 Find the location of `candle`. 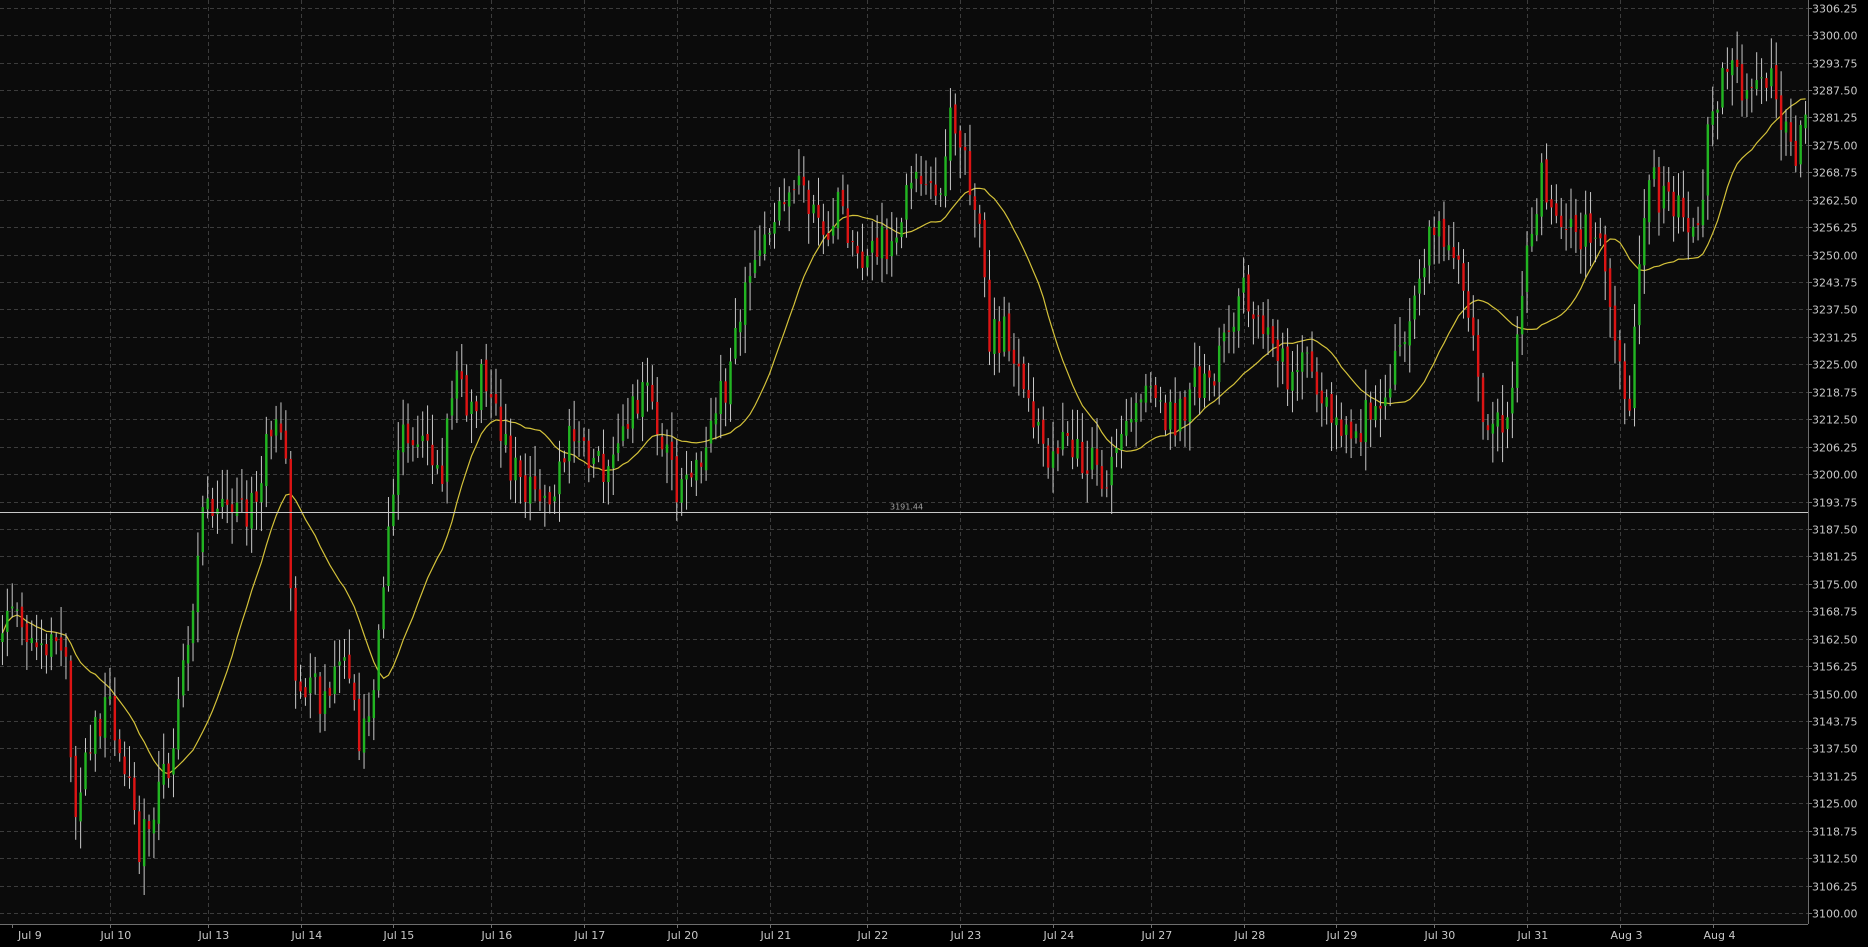

candle is located at coordinates (290, 530).